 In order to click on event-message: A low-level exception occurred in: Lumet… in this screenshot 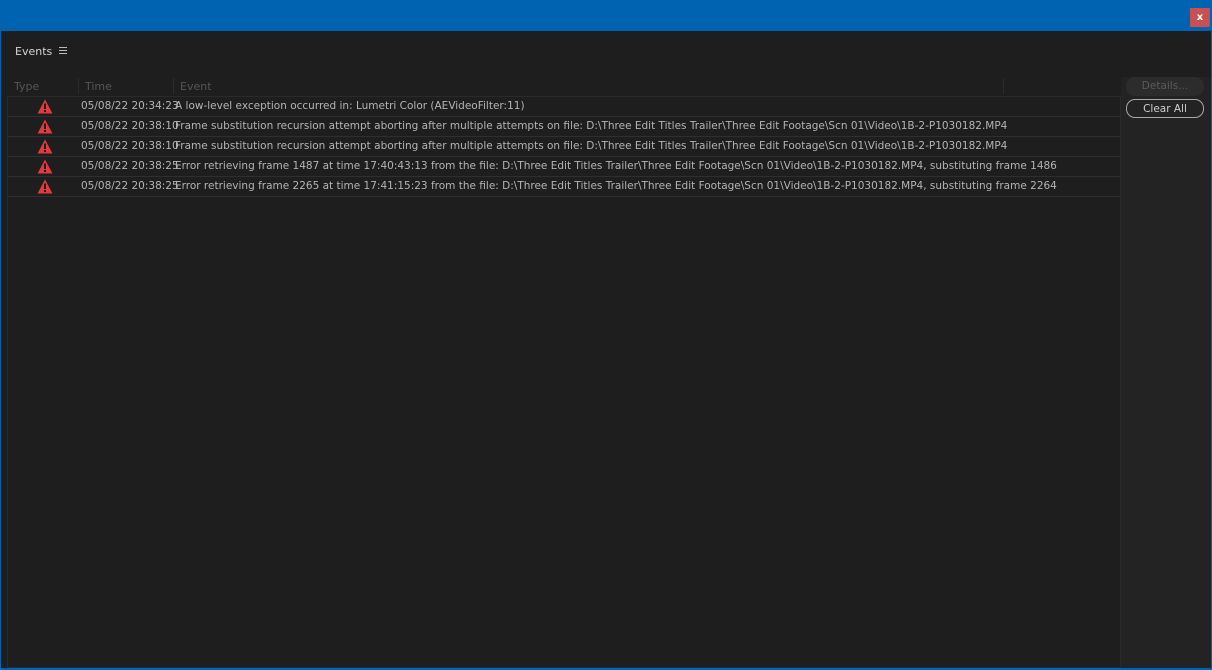, I will do `click(350, 106)`.